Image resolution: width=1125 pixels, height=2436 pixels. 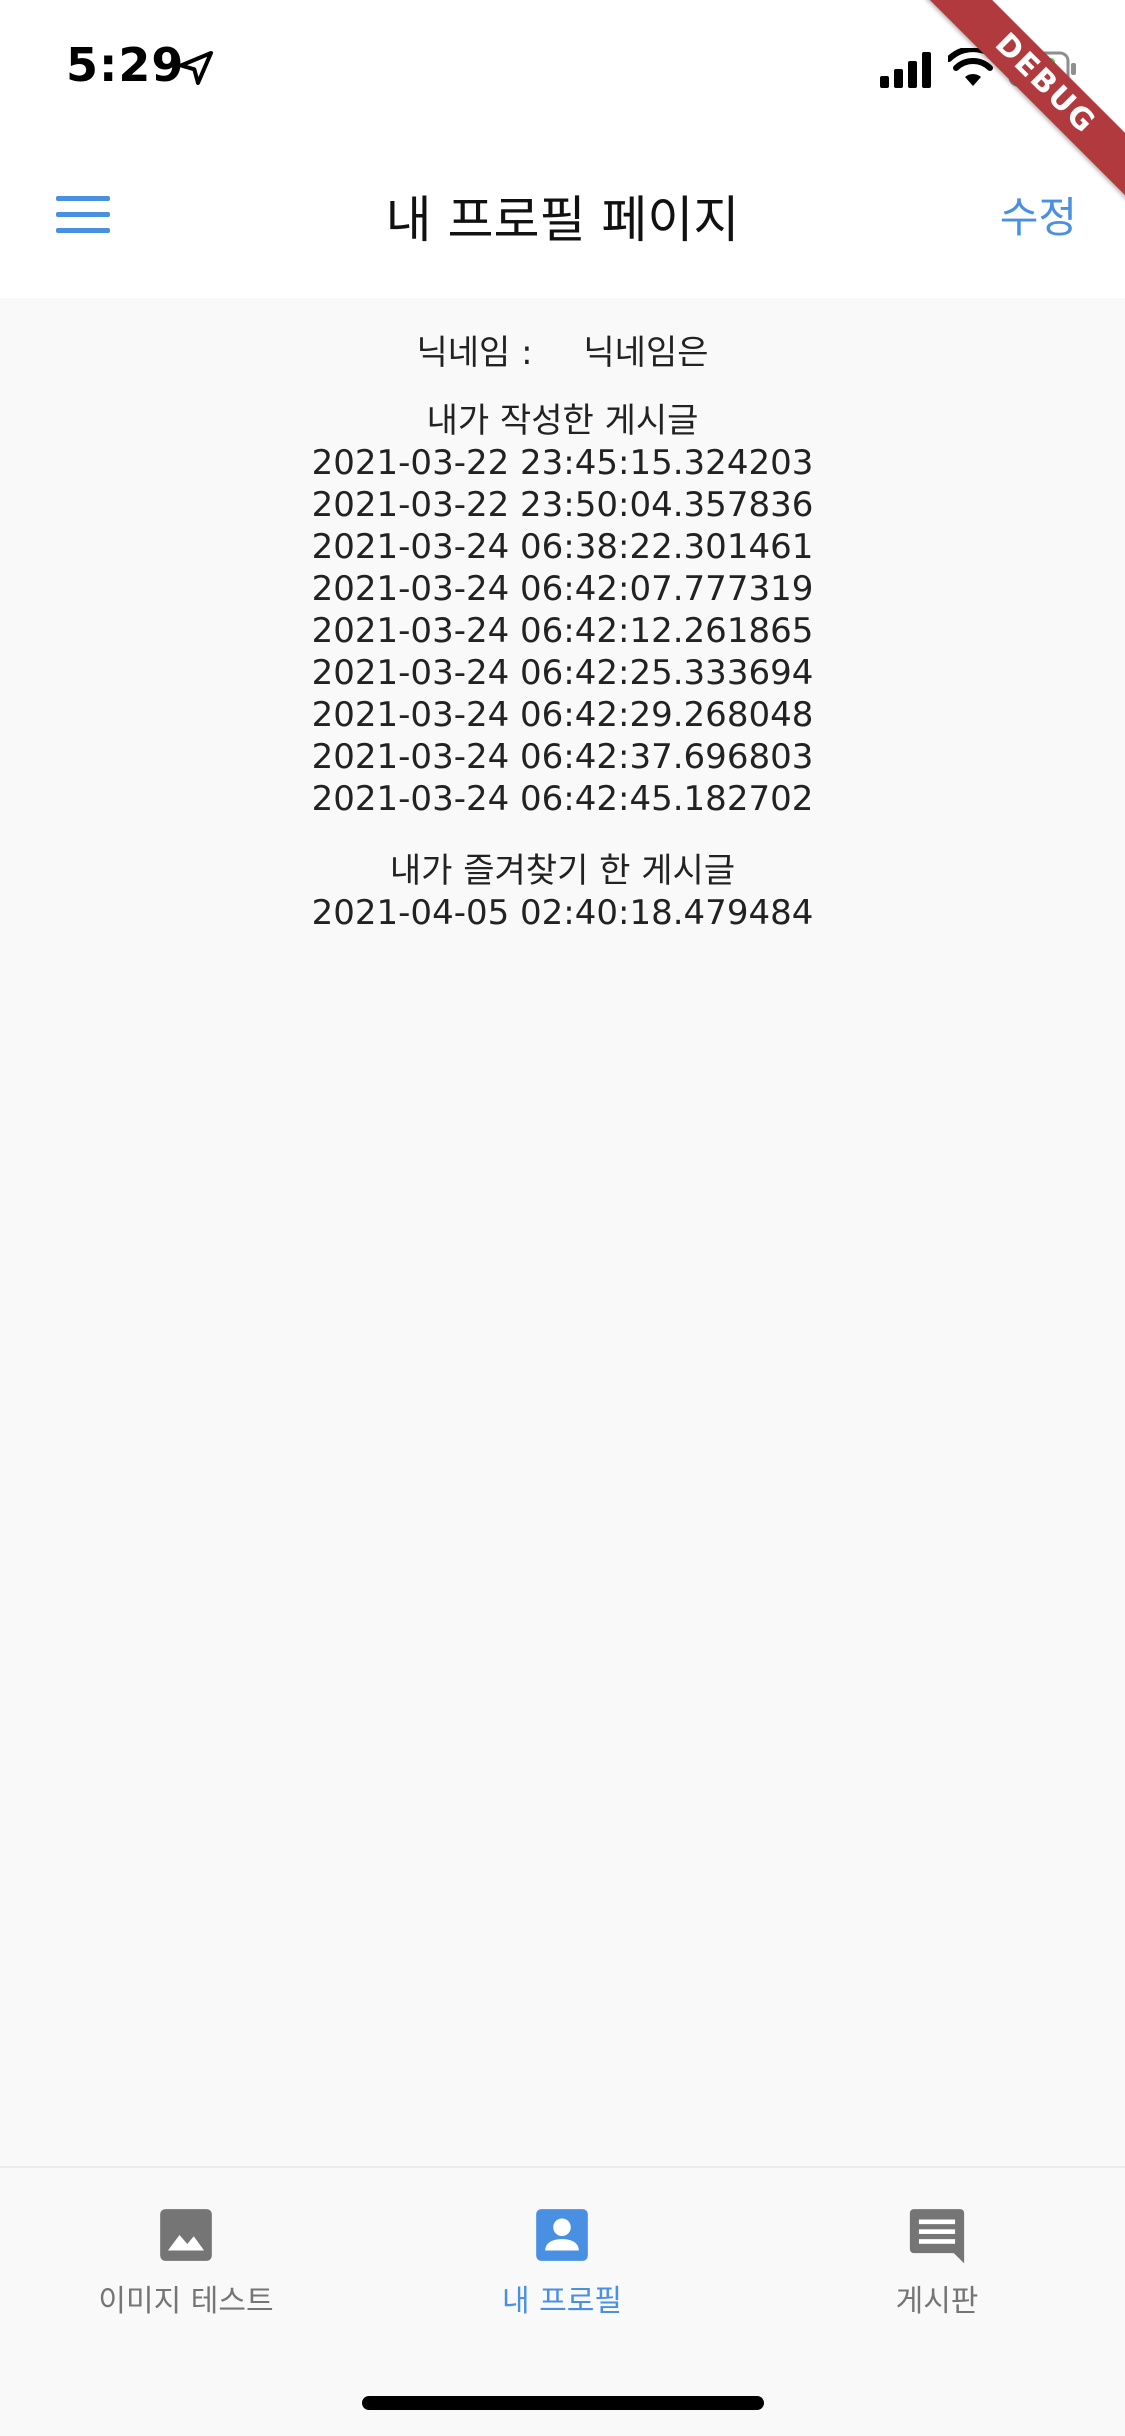 I want to click on favorites-list: 2021-04-05 02:40:18.479484, so click(x=562, y=913).